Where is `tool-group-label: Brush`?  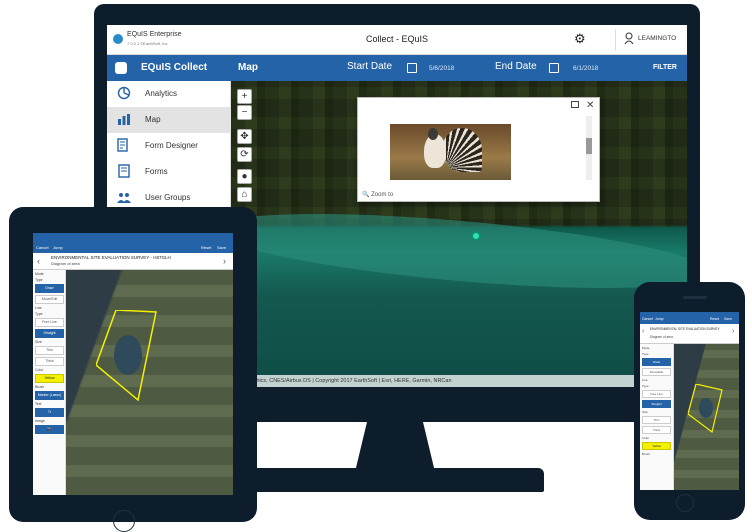
tool-group-label: Brush is located at coordinates (646, 454).